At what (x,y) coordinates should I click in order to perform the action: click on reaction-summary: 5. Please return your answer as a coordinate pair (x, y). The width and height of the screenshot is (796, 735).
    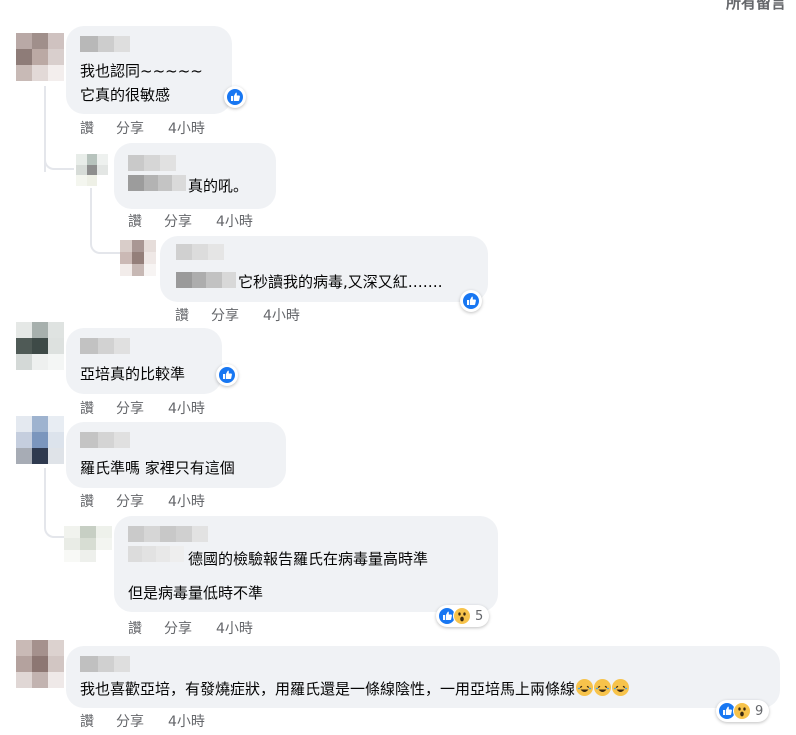
    Looking at the image, I should click on (463, 616).